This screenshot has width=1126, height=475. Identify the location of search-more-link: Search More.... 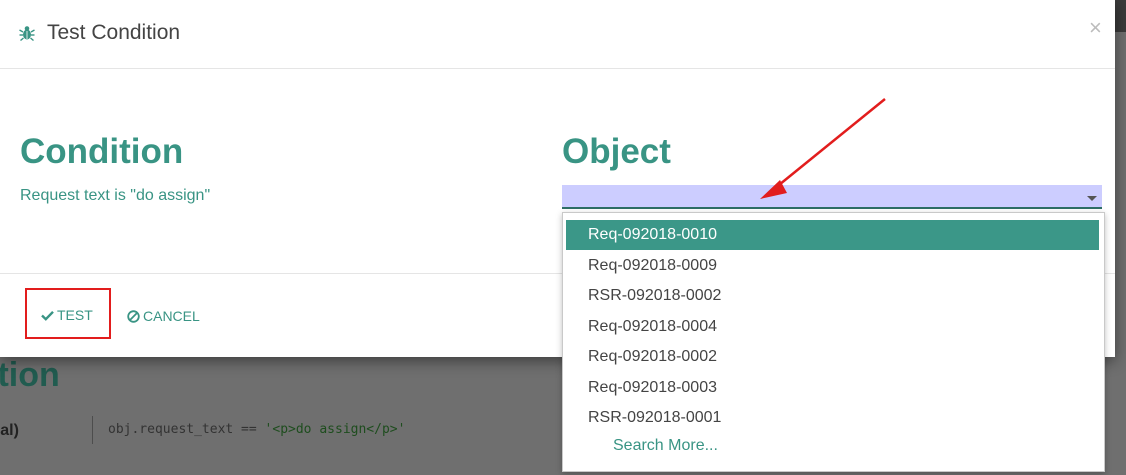
(665, 446).